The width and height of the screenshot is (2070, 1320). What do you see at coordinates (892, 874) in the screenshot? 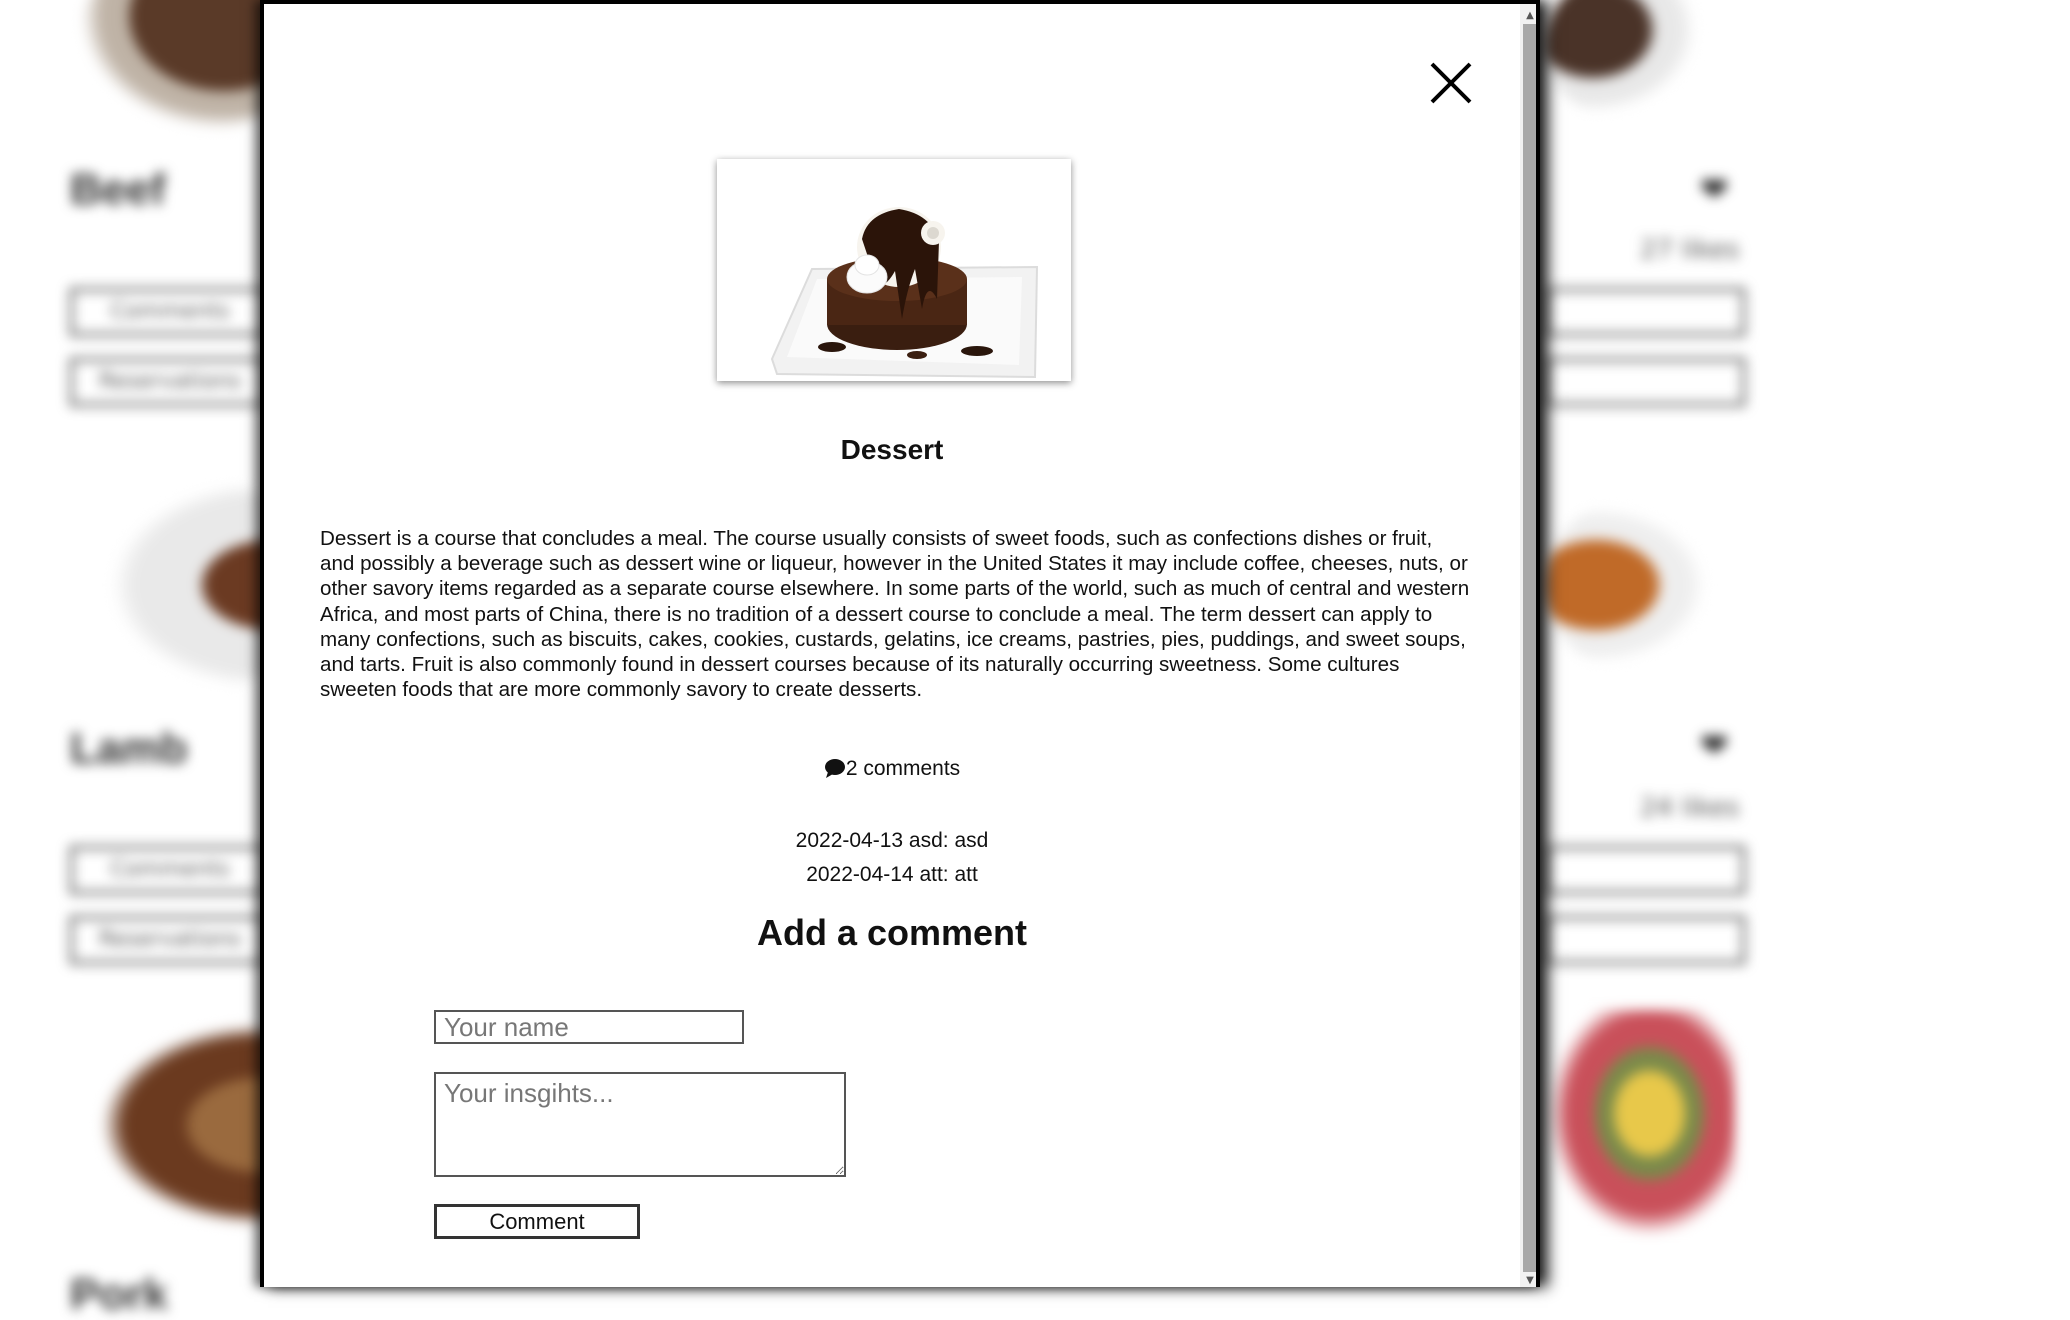
I see `comment-item: 2022-04-14 att: att` at bounding box center [892, 874].